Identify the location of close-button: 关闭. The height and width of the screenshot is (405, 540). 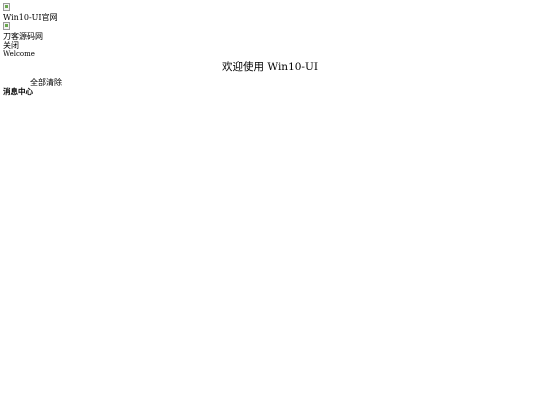
(11, 45).